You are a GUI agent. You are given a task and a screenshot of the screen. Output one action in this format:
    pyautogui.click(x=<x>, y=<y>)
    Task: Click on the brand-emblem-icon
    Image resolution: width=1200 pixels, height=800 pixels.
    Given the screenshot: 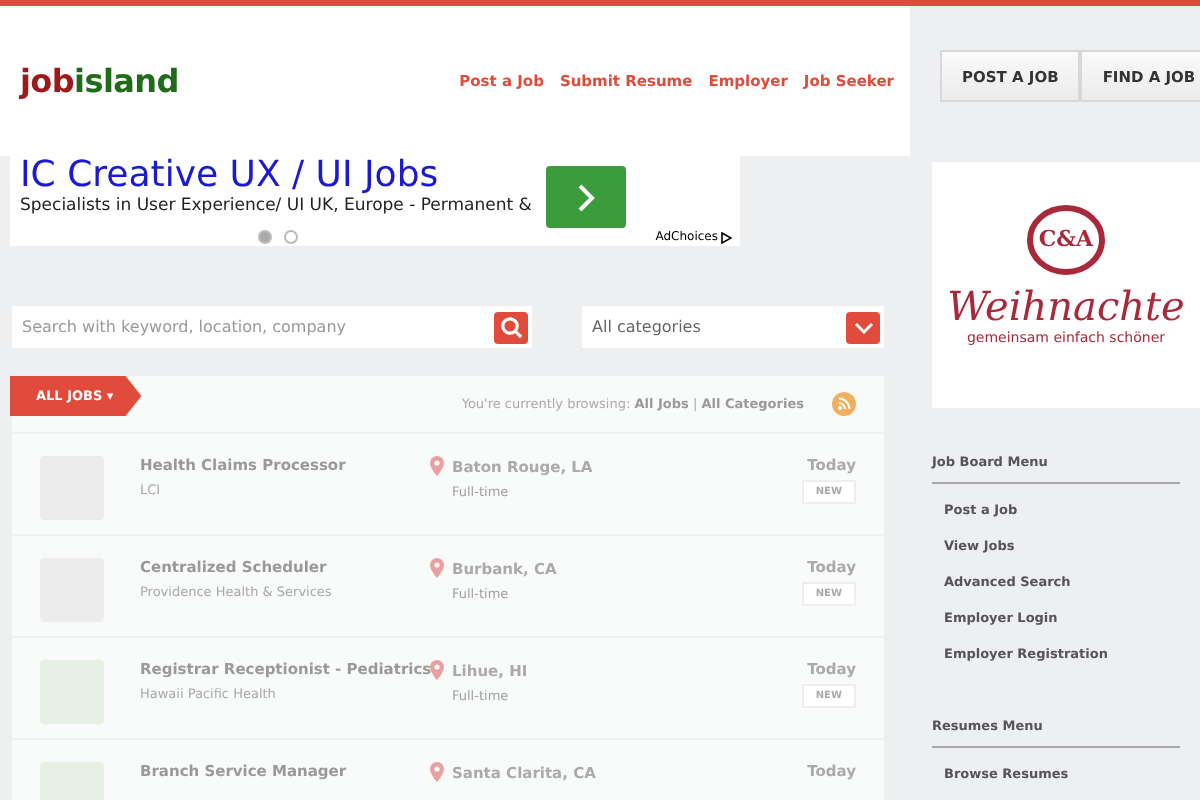 What is the action you would take?
    pyautogui.click(x=1066, y=240)
    